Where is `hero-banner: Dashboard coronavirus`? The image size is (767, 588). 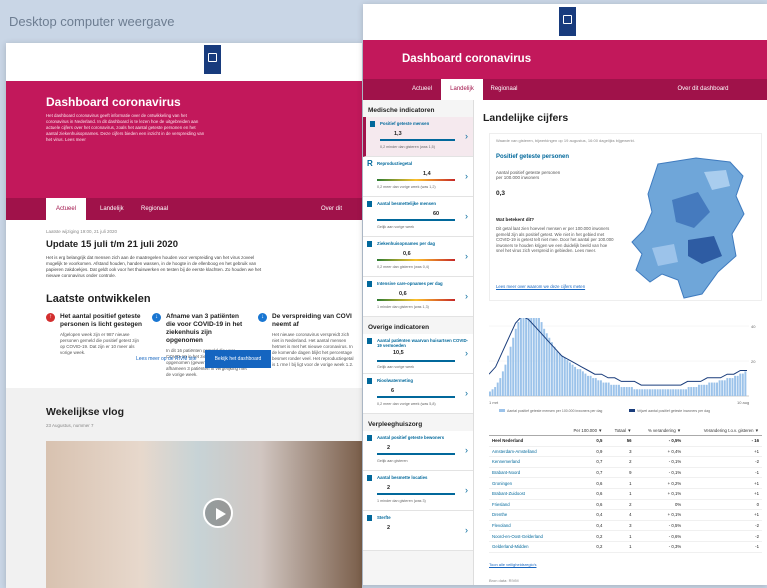 hero-banner: Dashboard coronavirus is located at coordinates (565, 59).